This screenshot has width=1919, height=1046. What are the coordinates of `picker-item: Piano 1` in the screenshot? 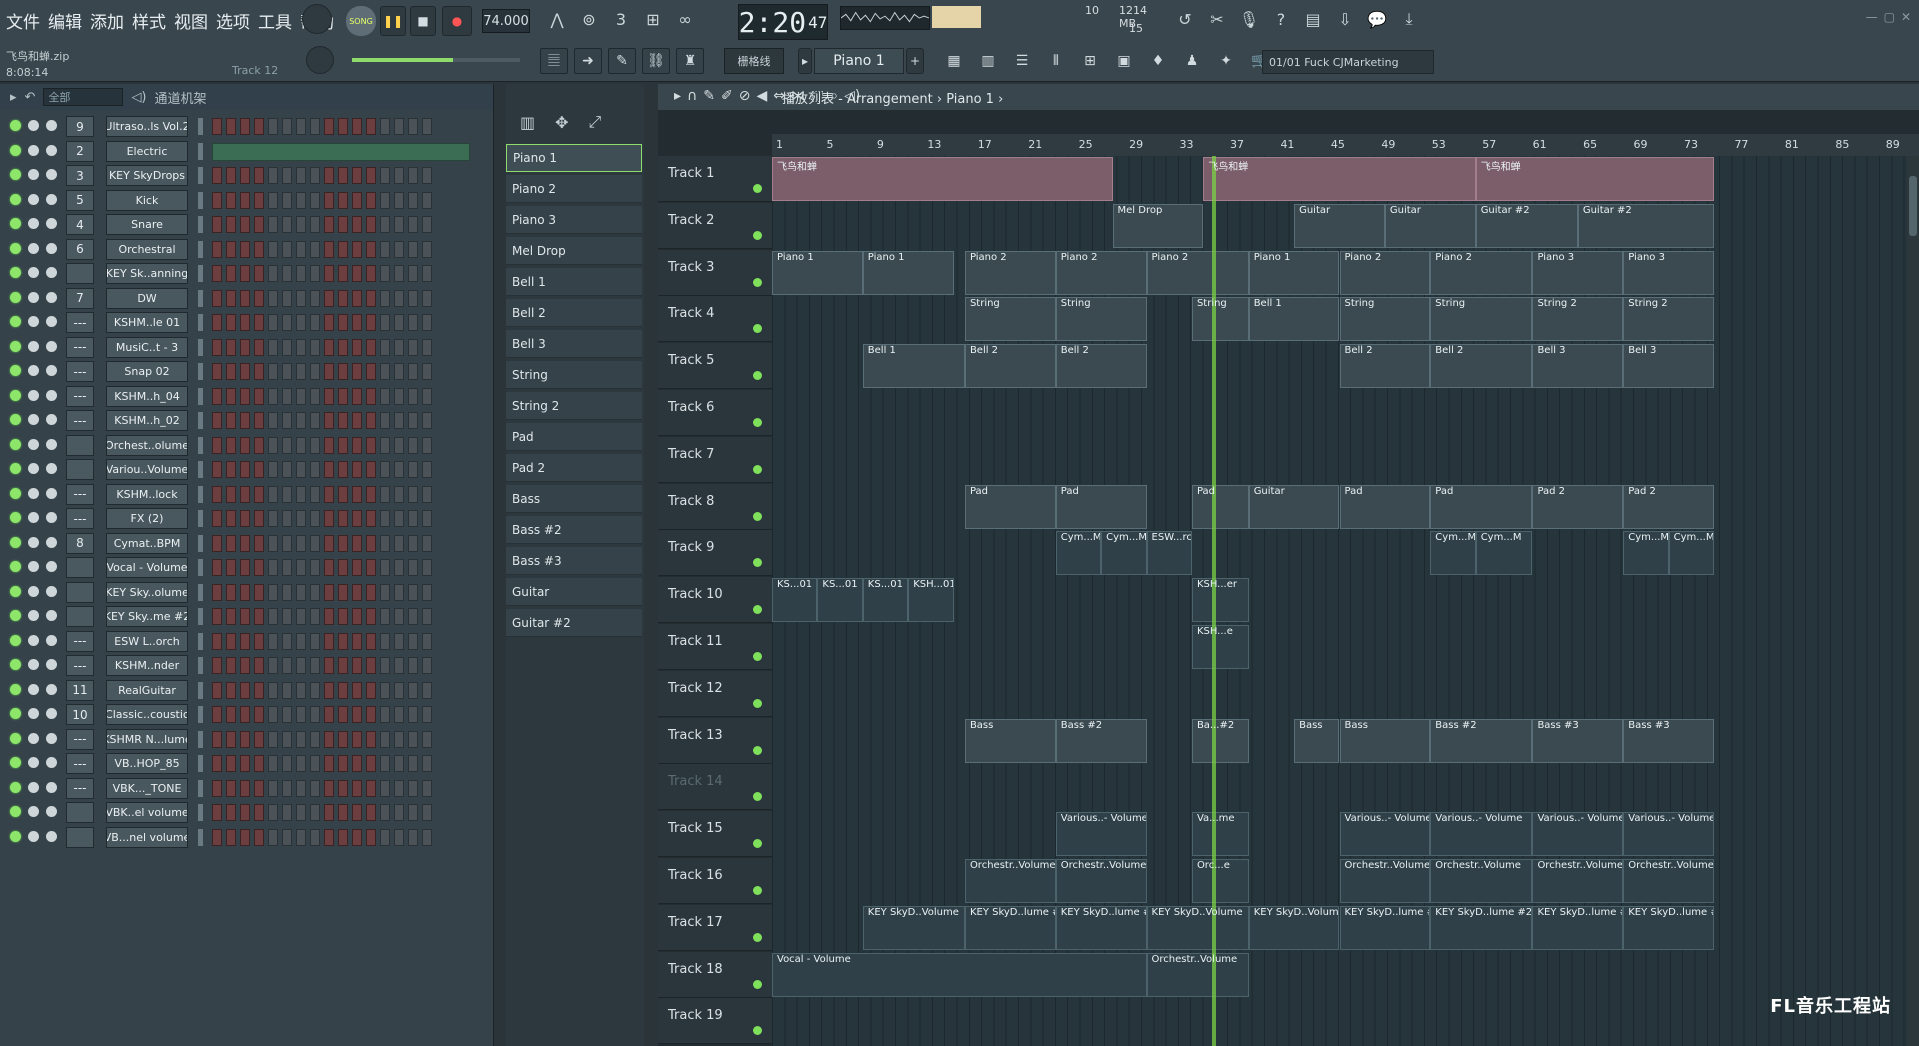 It's located at (574, 158).